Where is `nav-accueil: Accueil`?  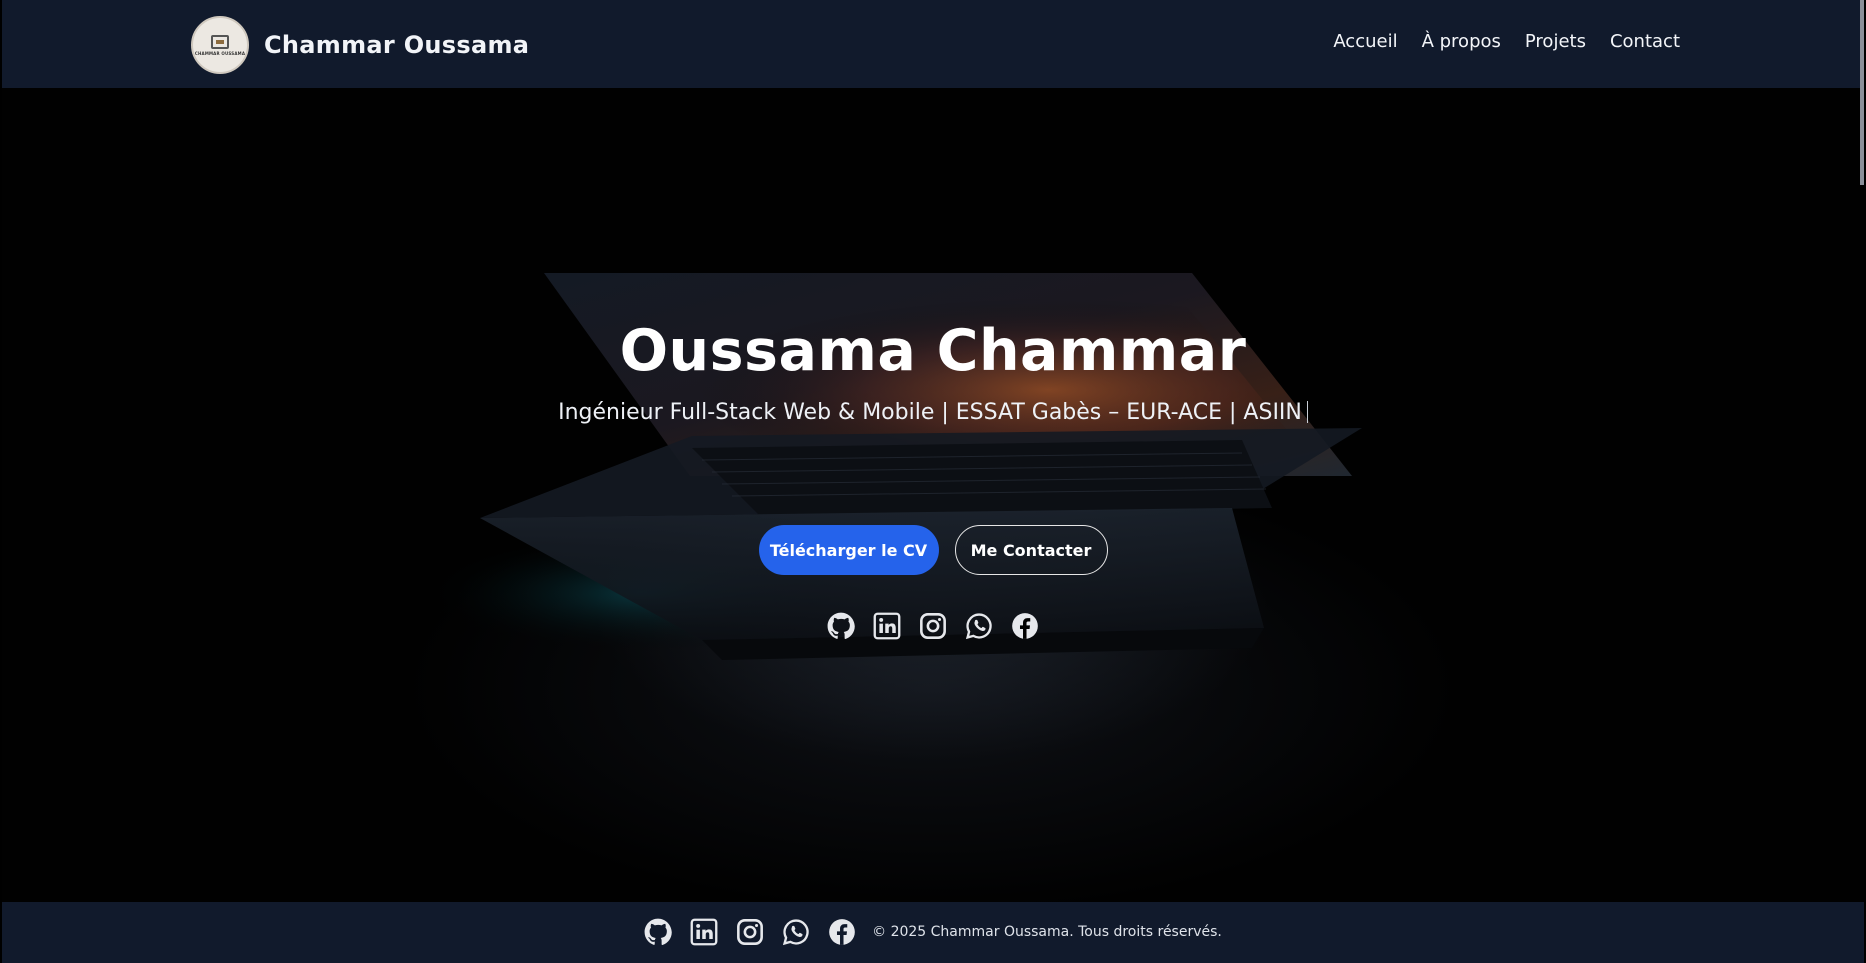
nav-accueil: Accueil is located at coordinates (1365, 41).